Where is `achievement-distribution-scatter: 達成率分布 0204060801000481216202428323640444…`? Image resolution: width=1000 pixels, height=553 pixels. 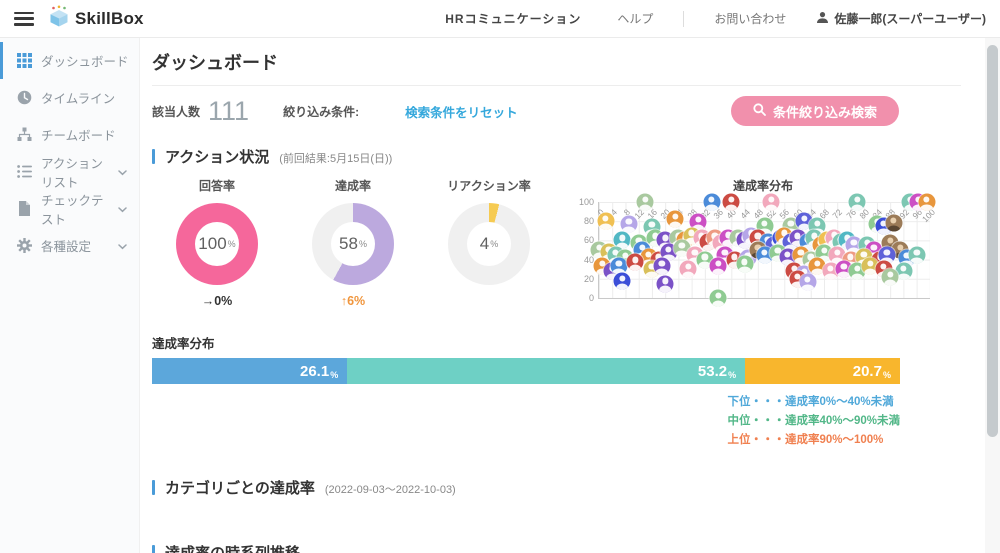 achievement-distribution-scatter: 達成率分布 0204060801000481216202428323640444… is located at coordinates (764, 243).